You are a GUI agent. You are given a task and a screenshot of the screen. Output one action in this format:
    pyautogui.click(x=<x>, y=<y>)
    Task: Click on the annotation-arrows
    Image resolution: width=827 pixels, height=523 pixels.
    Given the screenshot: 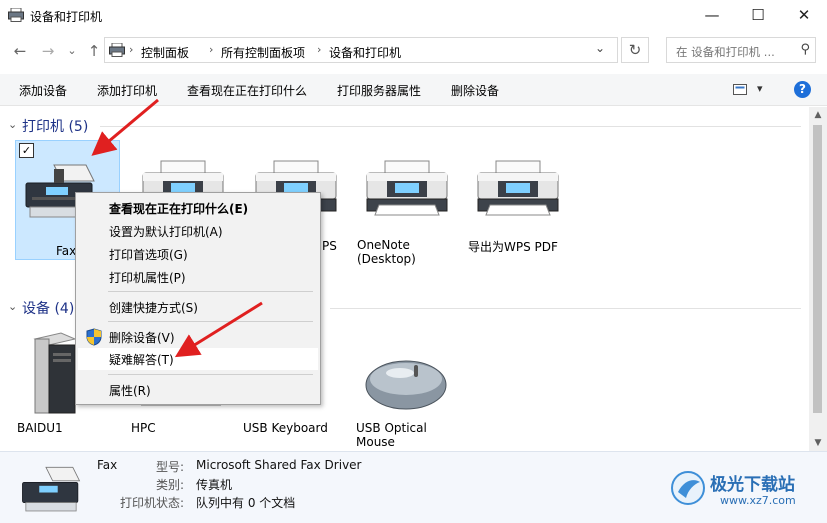 What is the action you would take?
    pyautogui.click(x=177, y=228)
    